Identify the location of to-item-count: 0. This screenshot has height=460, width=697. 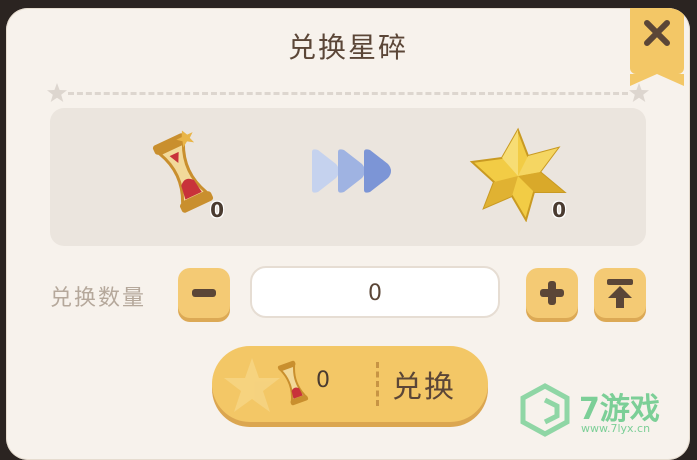
(559, 210).